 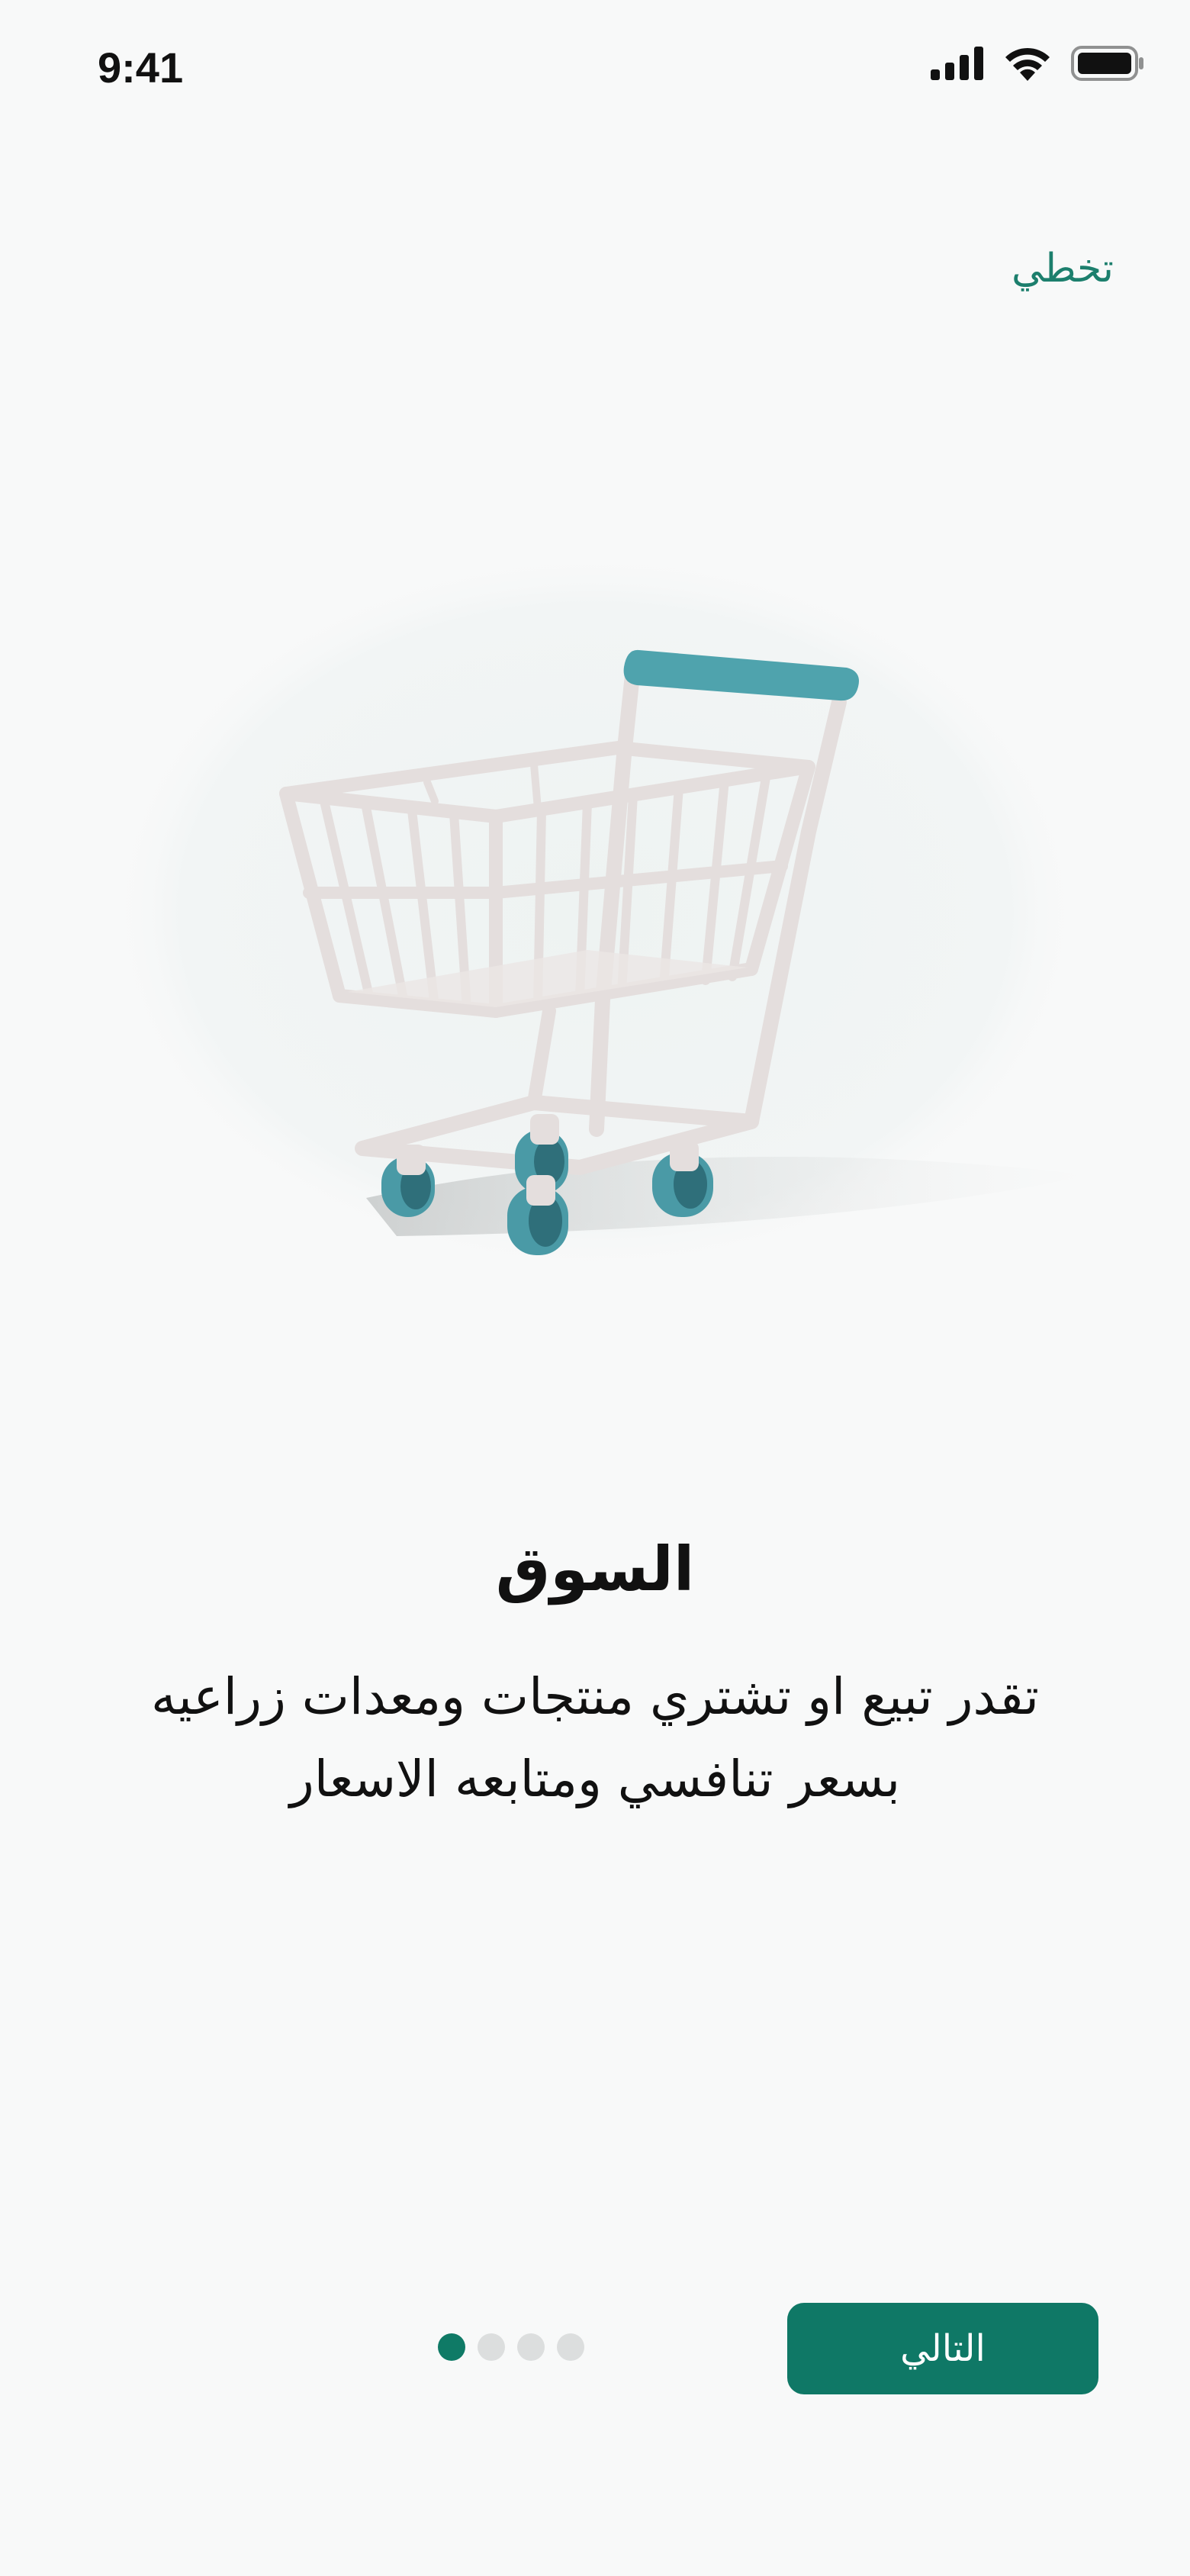 What do you see at coordinates (451, 2347) in the screenshot?
I see `page-dot-active` at bounding box center [451, 2347].